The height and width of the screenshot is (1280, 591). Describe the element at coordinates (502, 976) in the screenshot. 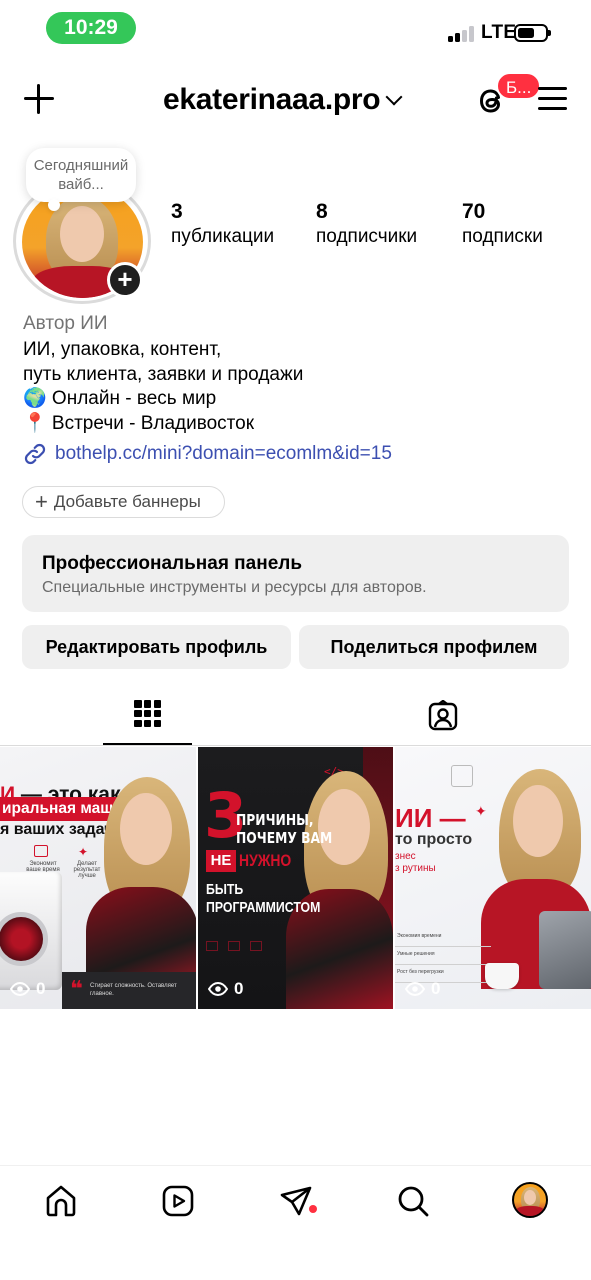

I see `coffee-cup-image` at that location.